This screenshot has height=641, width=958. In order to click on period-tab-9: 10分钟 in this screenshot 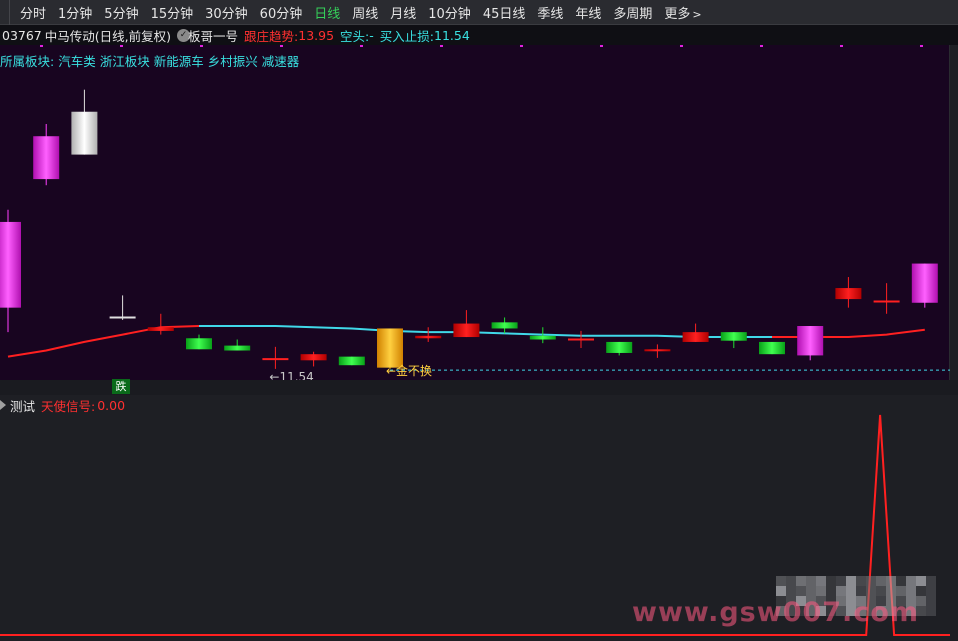, I will do `click(449, 12)`.